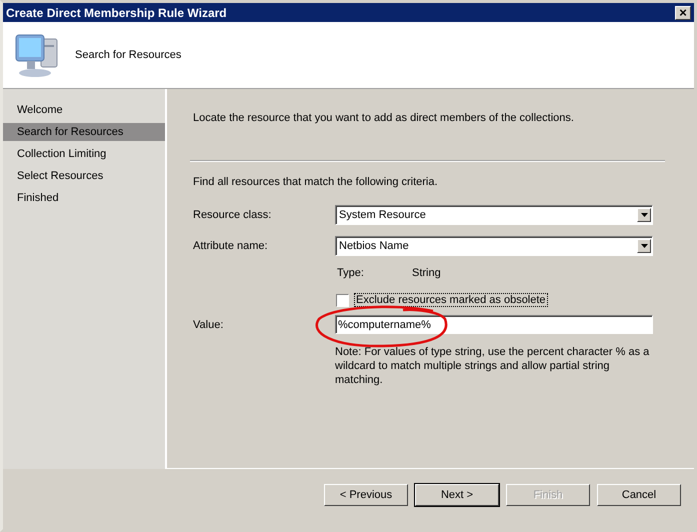 This screenshot has width=697, height=532. What do you see at coordinates (128, 55) in the screenshot?
I see `page-title: Search for Resources` at bounding box center [128, 55].